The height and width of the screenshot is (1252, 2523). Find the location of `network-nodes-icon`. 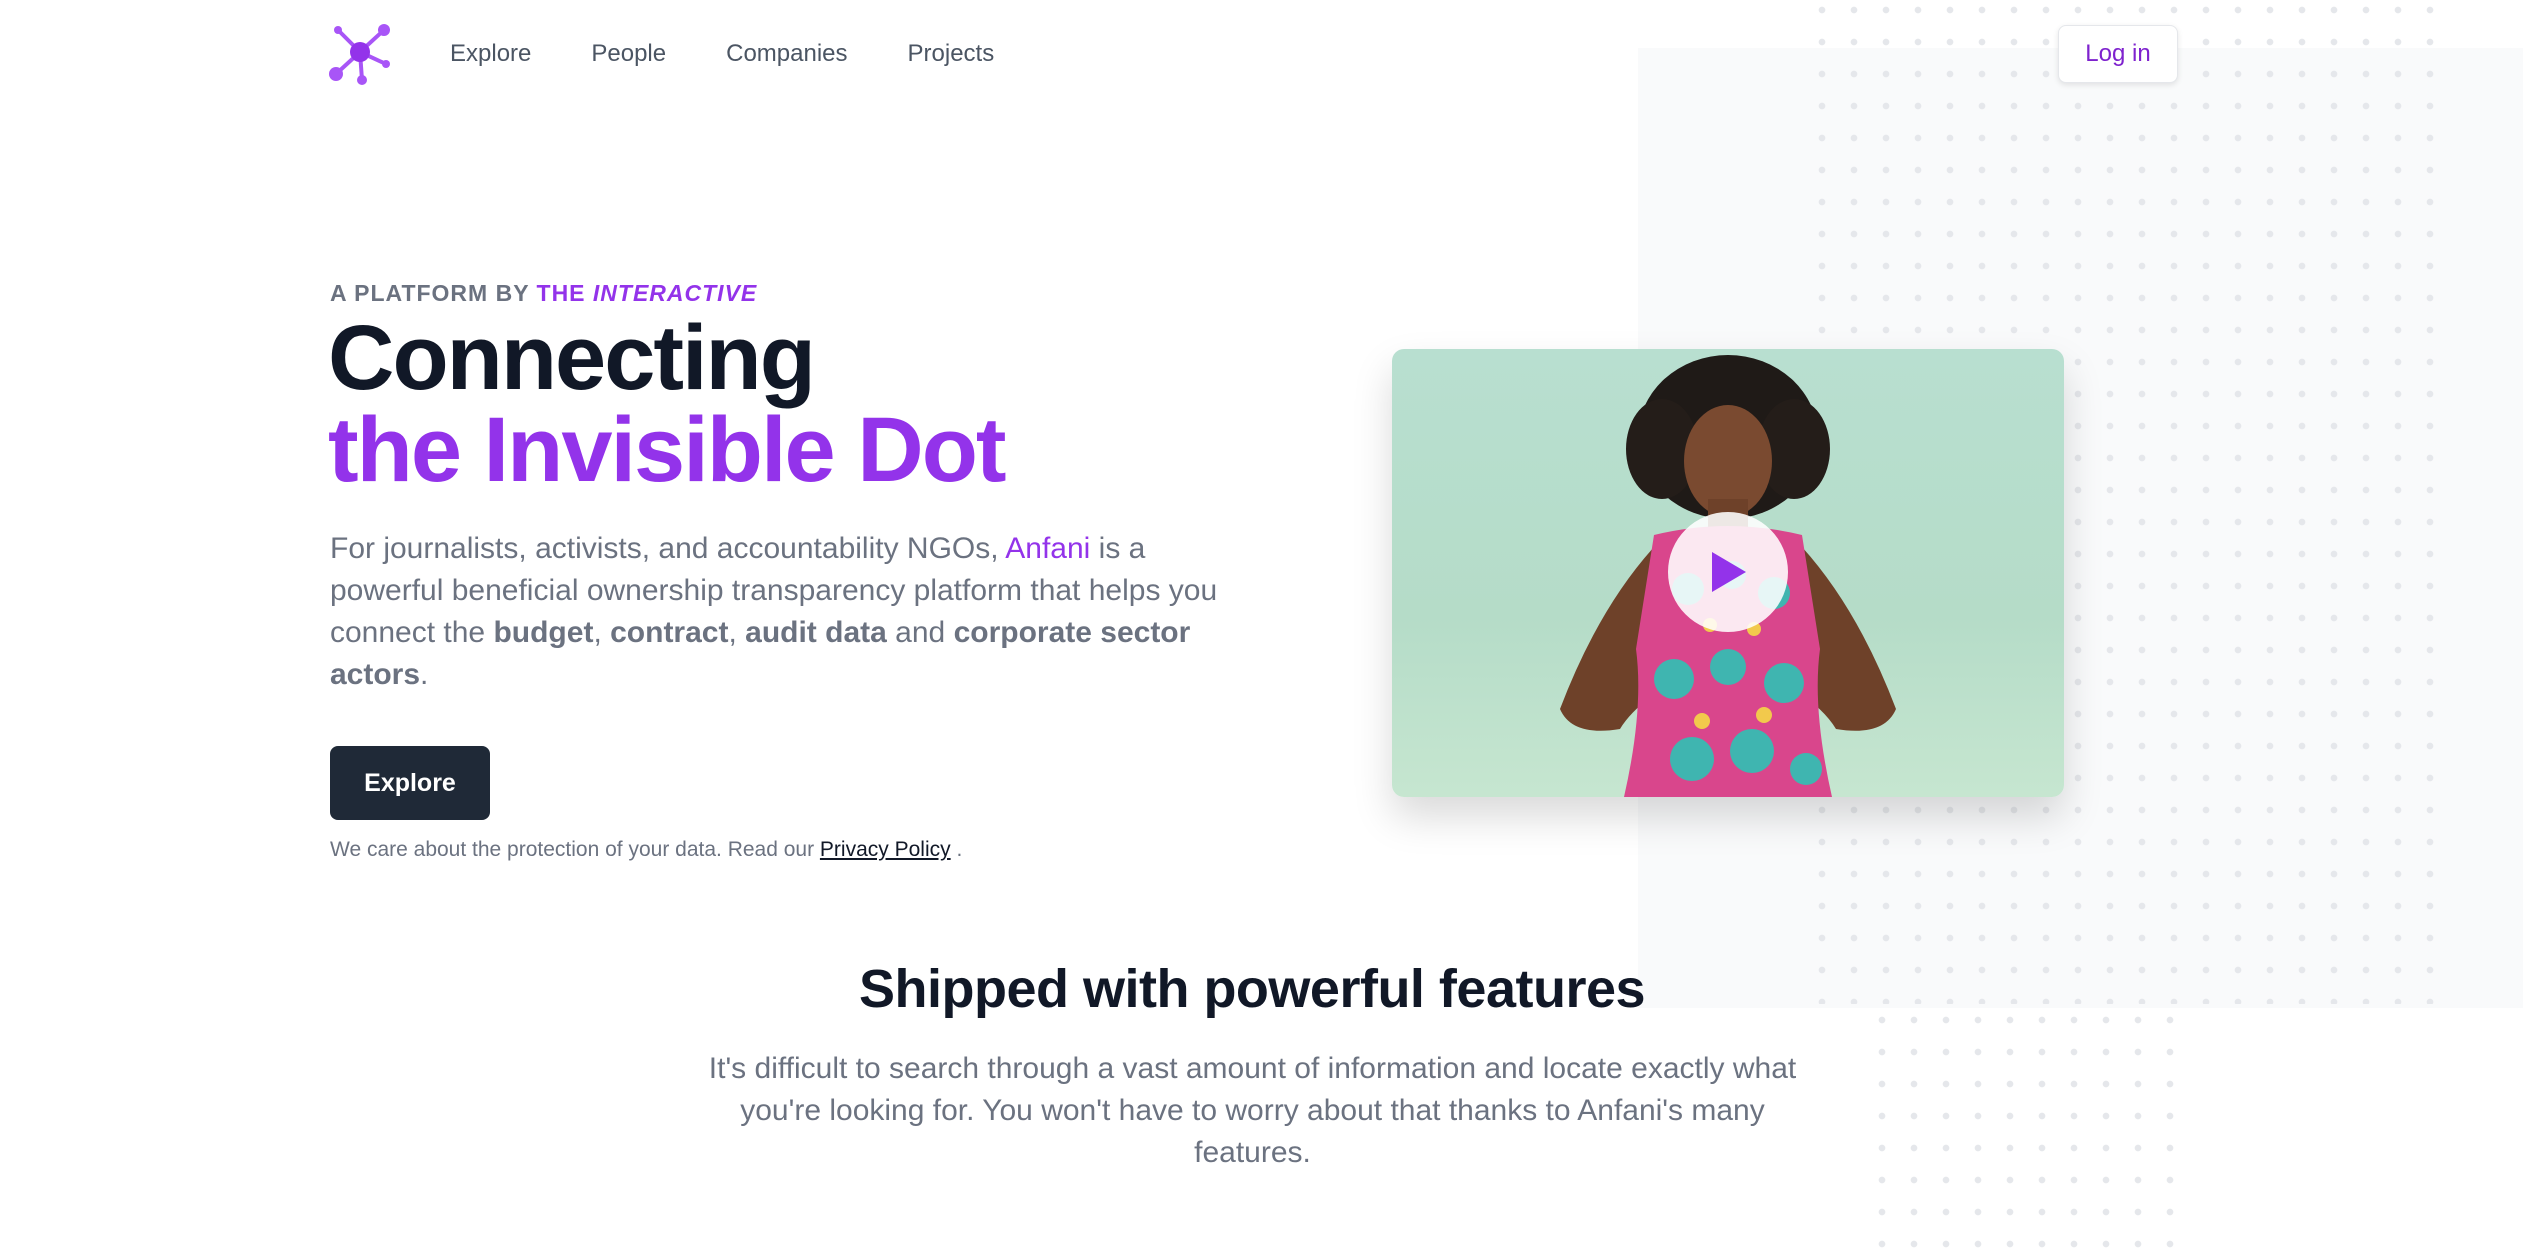

network-nodes-icon is located at coordinates (360, 54).